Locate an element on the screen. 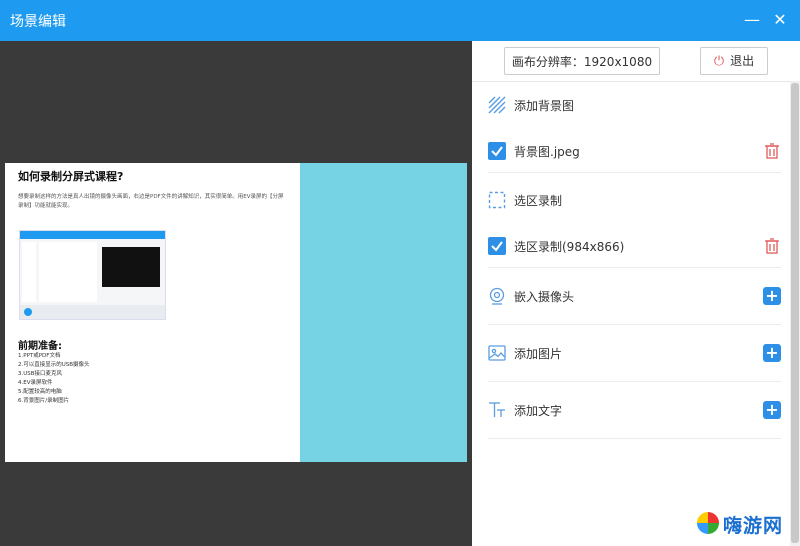 The width and height of the screenshot is (800, 546). slide-list-item: 2.可以直接显示的USB摄像头 is located at coordinates (54, 365).